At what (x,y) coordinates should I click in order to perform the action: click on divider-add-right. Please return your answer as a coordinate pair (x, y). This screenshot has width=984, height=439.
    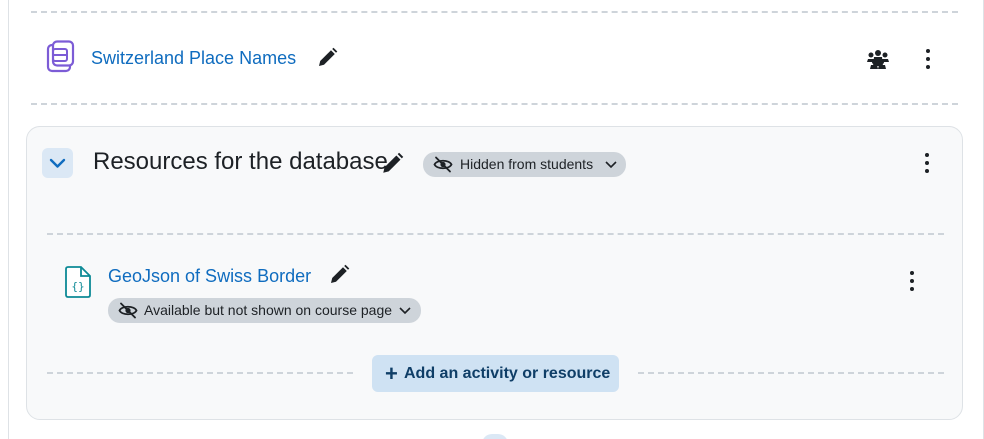
    Looking at the image, I should click on (791, 373).